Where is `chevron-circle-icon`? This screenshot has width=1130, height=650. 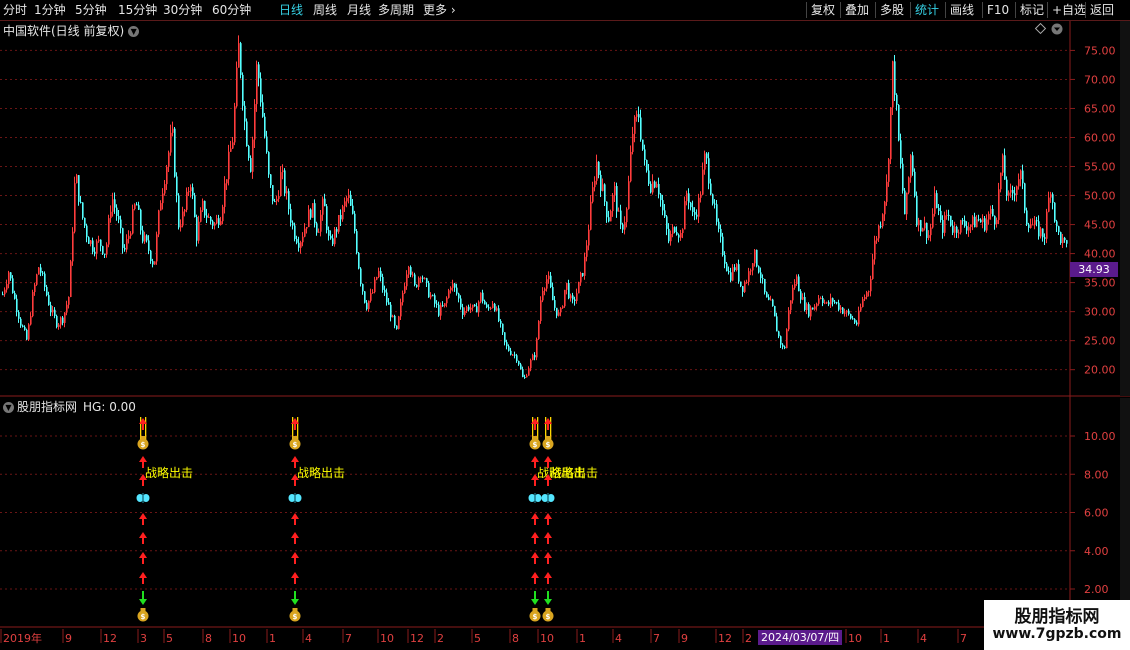
chevron-circle-icon is located at coordinates (1057, 29).